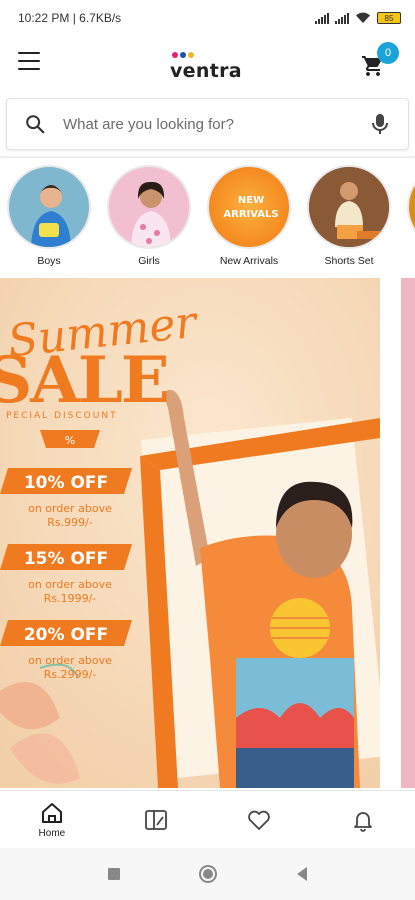 This screenshot has height=900, width=415. I want to click on logo-dots, so click(183, 55).